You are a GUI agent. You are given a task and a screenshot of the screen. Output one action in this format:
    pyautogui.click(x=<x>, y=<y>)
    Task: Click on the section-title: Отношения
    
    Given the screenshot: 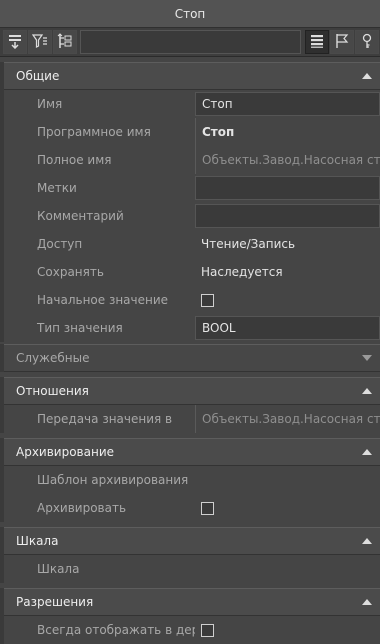 What is the action you would take?
    pyautogui.click(x=52, y=391)
    